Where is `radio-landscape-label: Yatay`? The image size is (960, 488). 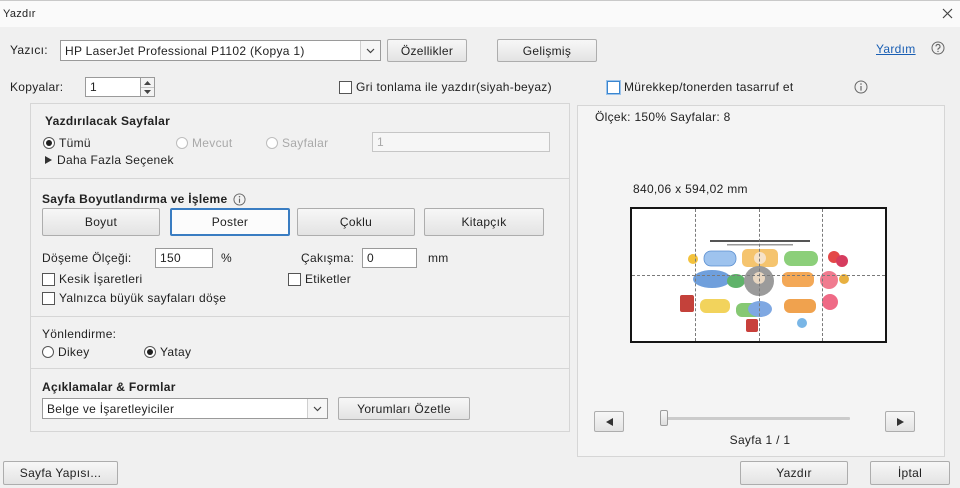
radio-landscape-label: Yatay is located at coordinates (176, 352).